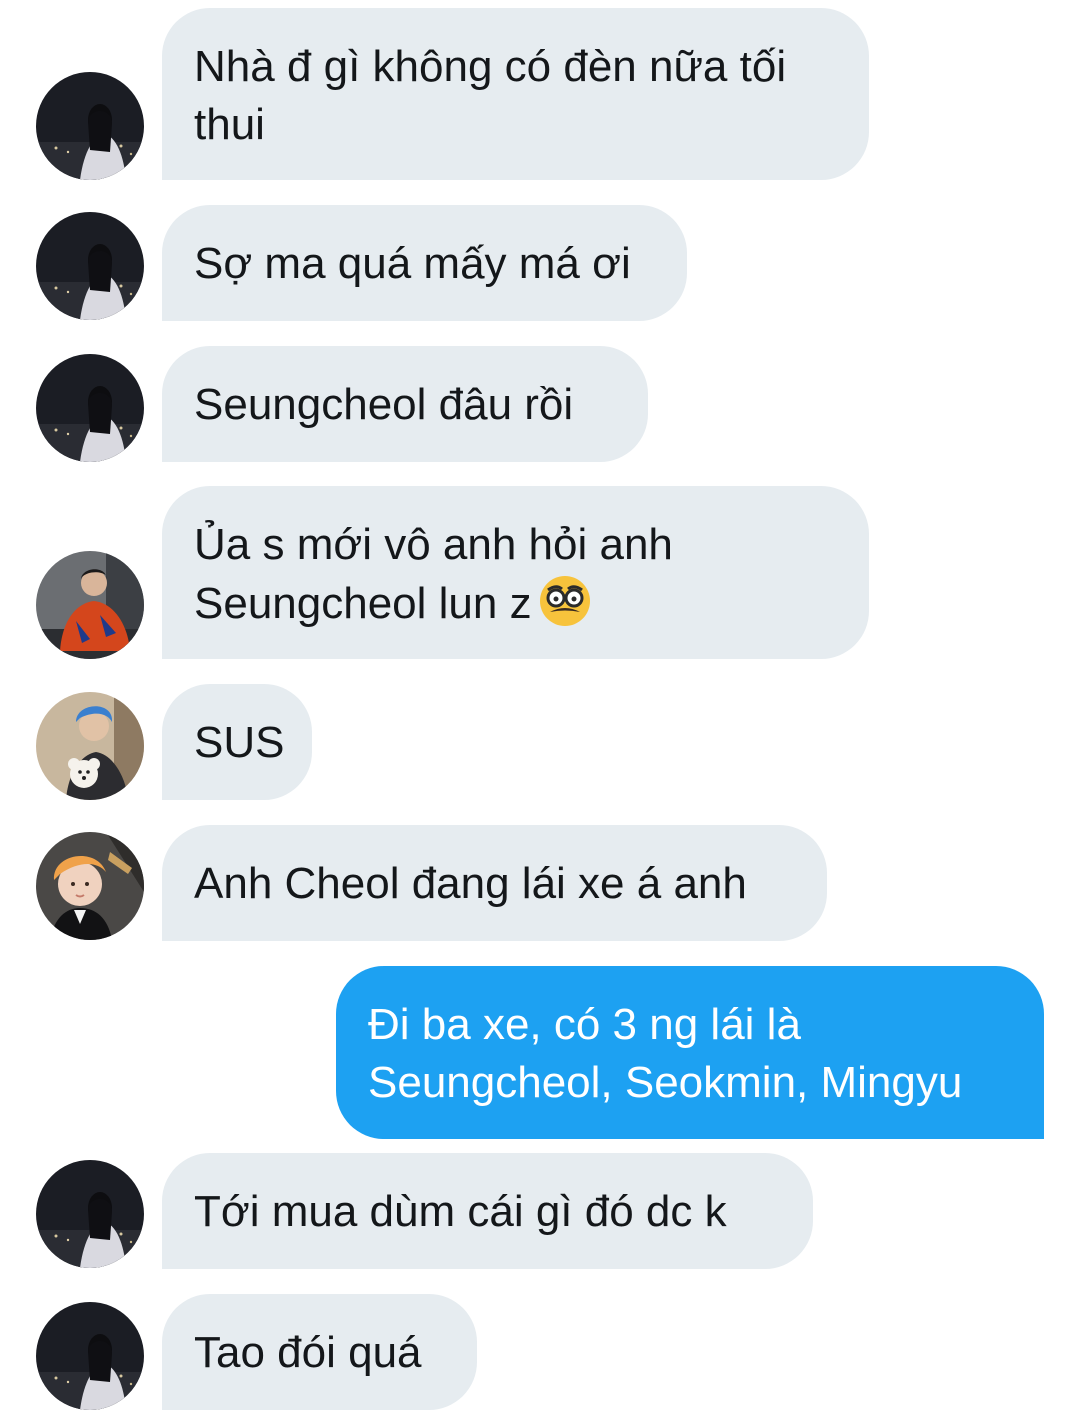 The width and height of the screenshot is (1080, 1417). Describe the element at coordinates (384, 404) in the screenshot. I see `message-text: Seungcheol đâu rồi` at that location.